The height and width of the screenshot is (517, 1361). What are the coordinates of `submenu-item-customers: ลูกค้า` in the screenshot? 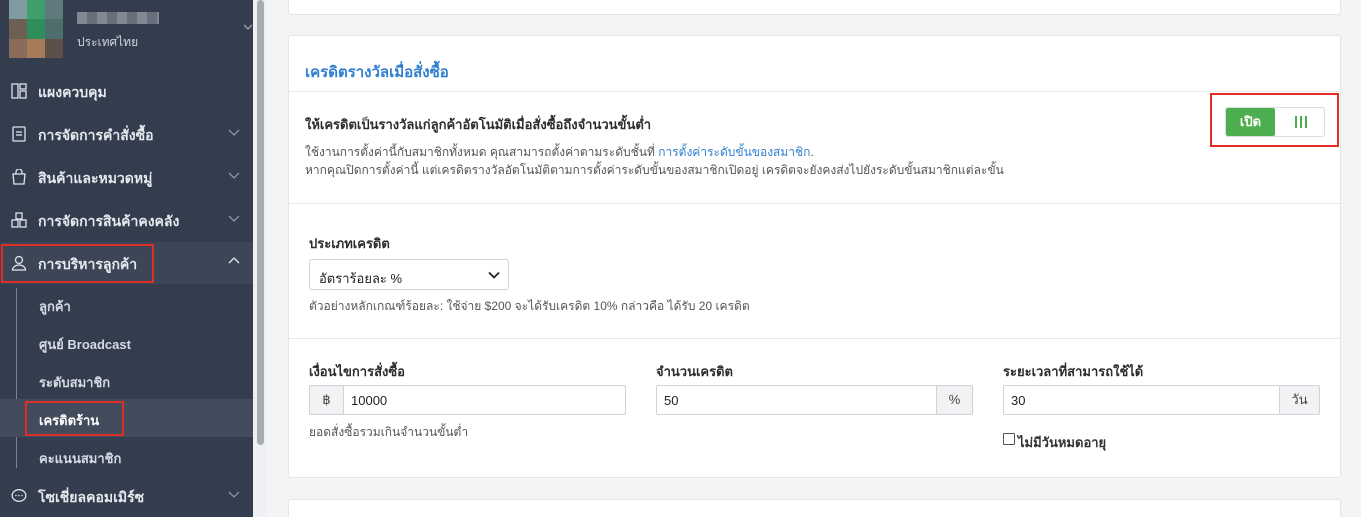 It's located at (126, 304).